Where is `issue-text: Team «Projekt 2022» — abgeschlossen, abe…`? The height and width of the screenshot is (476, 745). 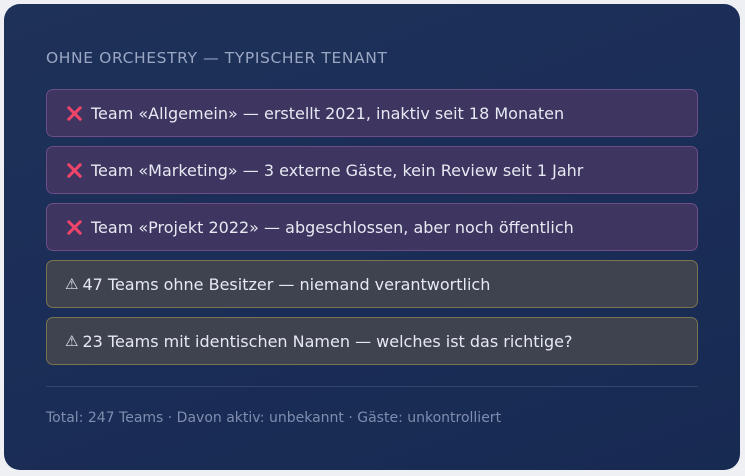 issue-text: Team «Projekt 2022» — abgeschlossen, abe… is located at coordinates (332, 227).